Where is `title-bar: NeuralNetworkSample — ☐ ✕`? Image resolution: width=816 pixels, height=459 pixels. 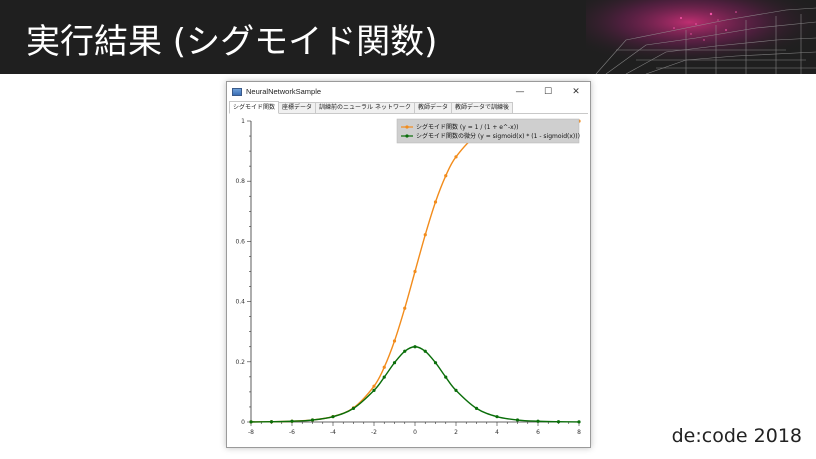
title-bar: NeuralNetworkSample — ☐ ✕ is located at coordinates (408, 91).